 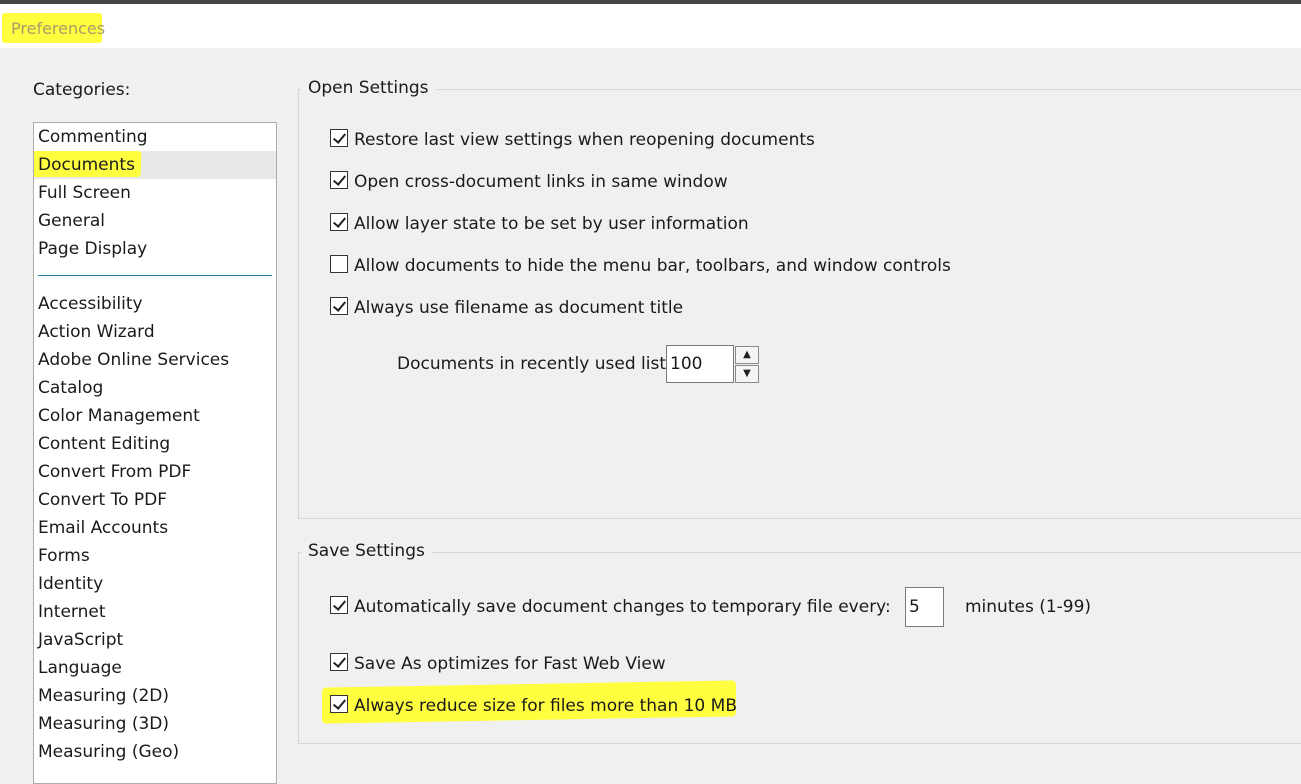 What do you see at coordinates (155, 275) in the screenshot?
I see `category-separator` at bounding box center [155, 275].